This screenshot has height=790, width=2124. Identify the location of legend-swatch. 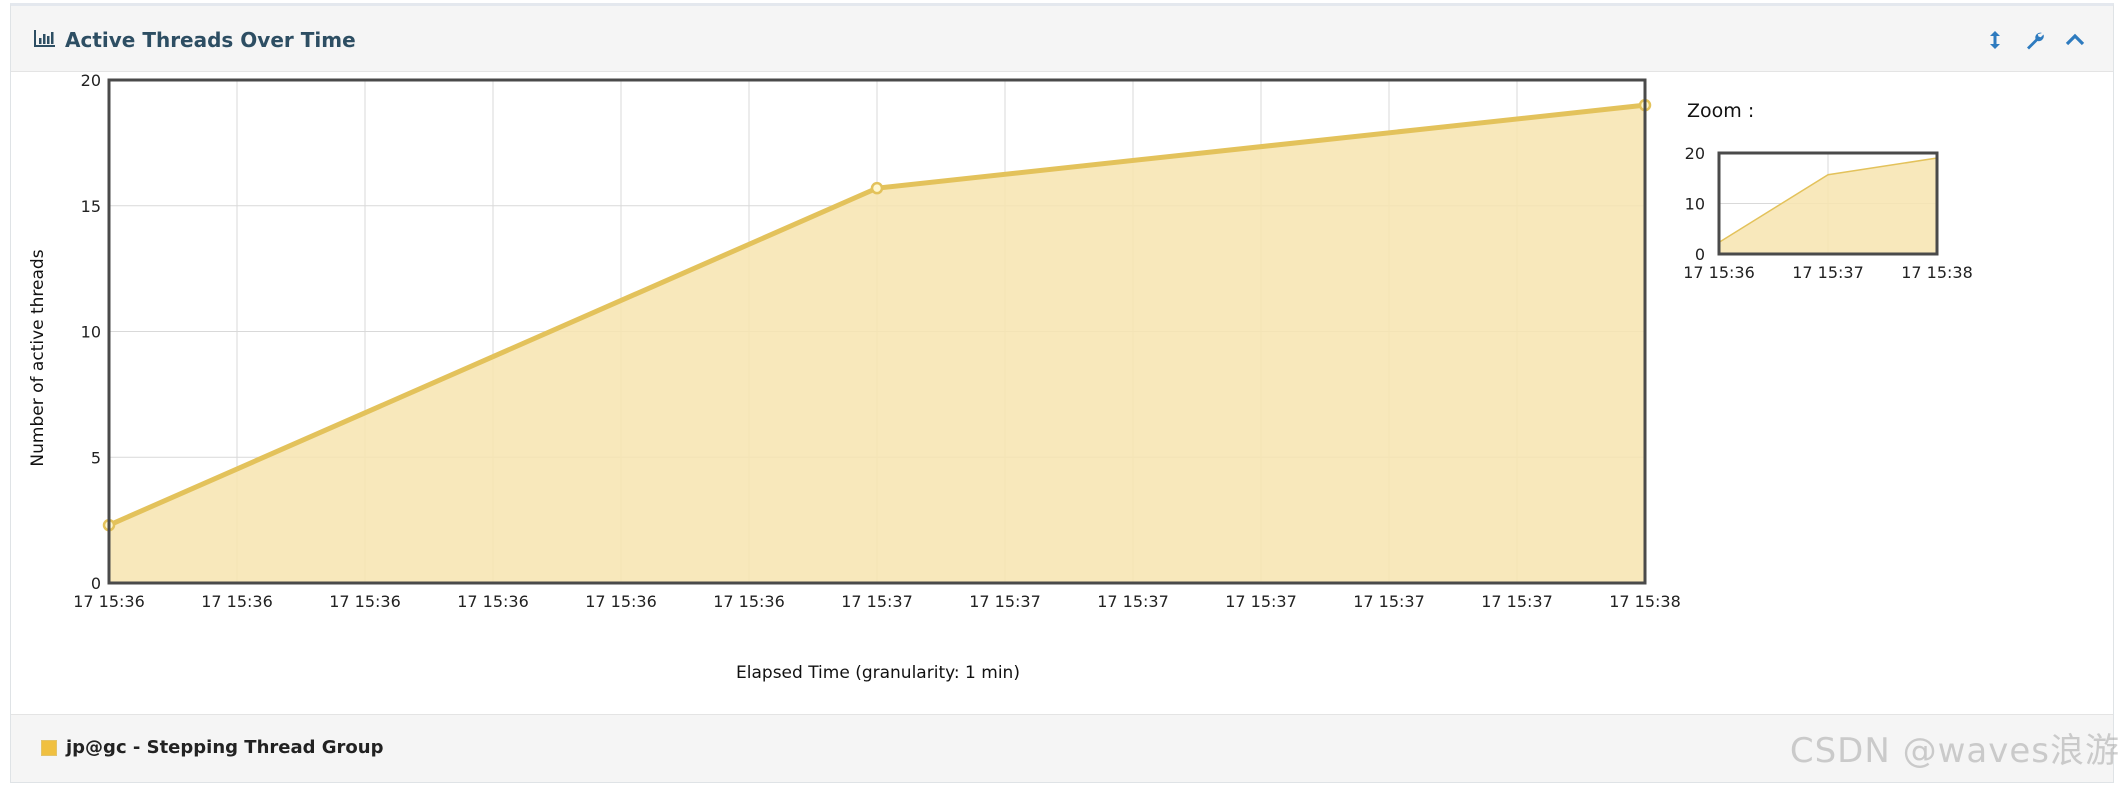
(49, 747).